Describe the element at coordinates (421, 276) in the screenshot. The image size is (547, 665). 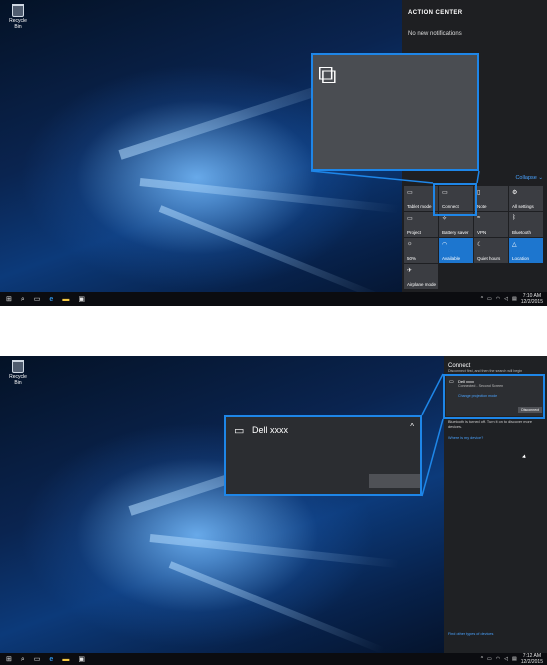
I see `tile-airplane-mode: ✈ Airplane mode` at that location.